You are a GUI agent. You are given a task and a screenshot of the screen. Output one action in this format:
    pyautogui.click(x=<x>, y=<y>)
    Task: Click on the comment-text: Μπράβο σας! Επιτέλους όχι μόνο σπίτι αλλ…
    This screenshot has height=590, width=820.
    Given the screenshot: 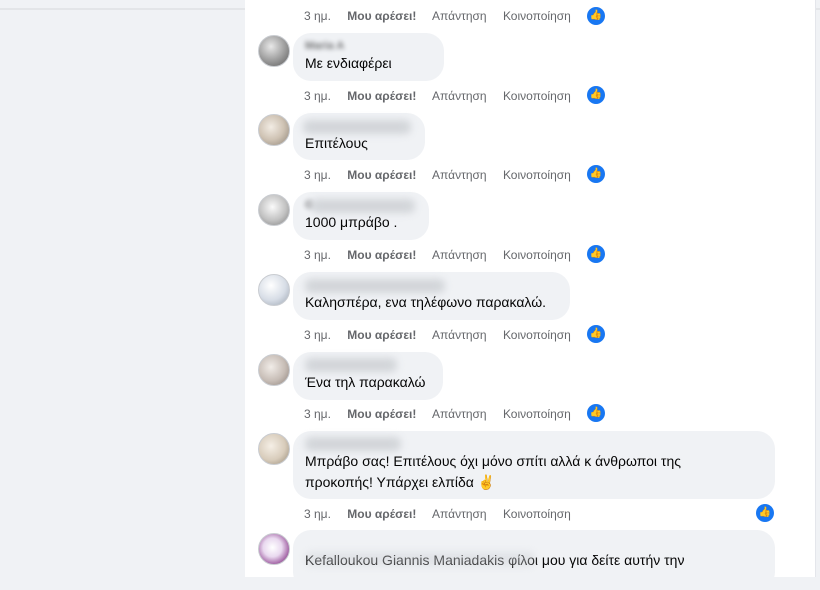 What is the action you would take?
    pyautogui.click(x=493, y=471)
    